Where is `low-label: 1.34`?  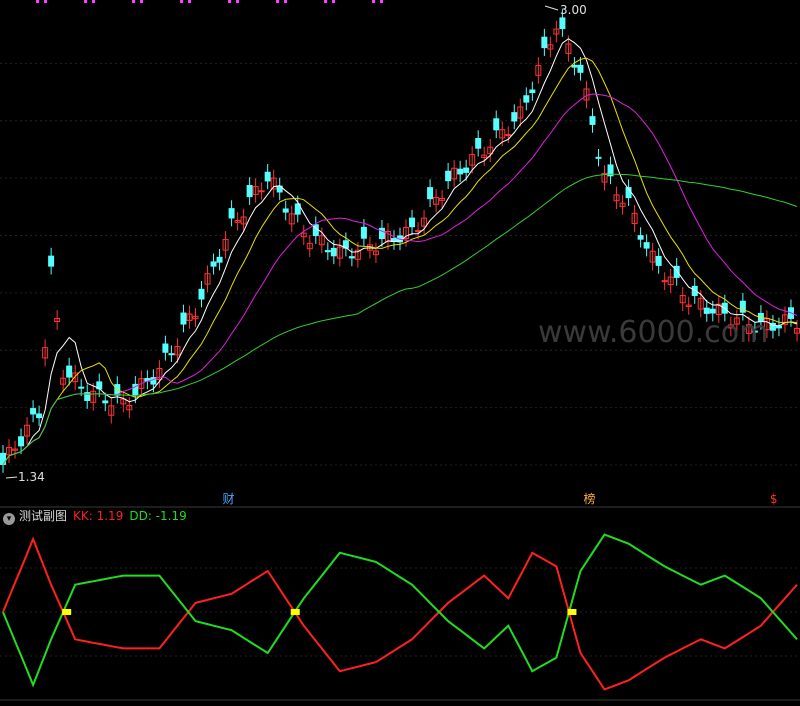
low-label: 1.34 is located at coordinates (31, 477).